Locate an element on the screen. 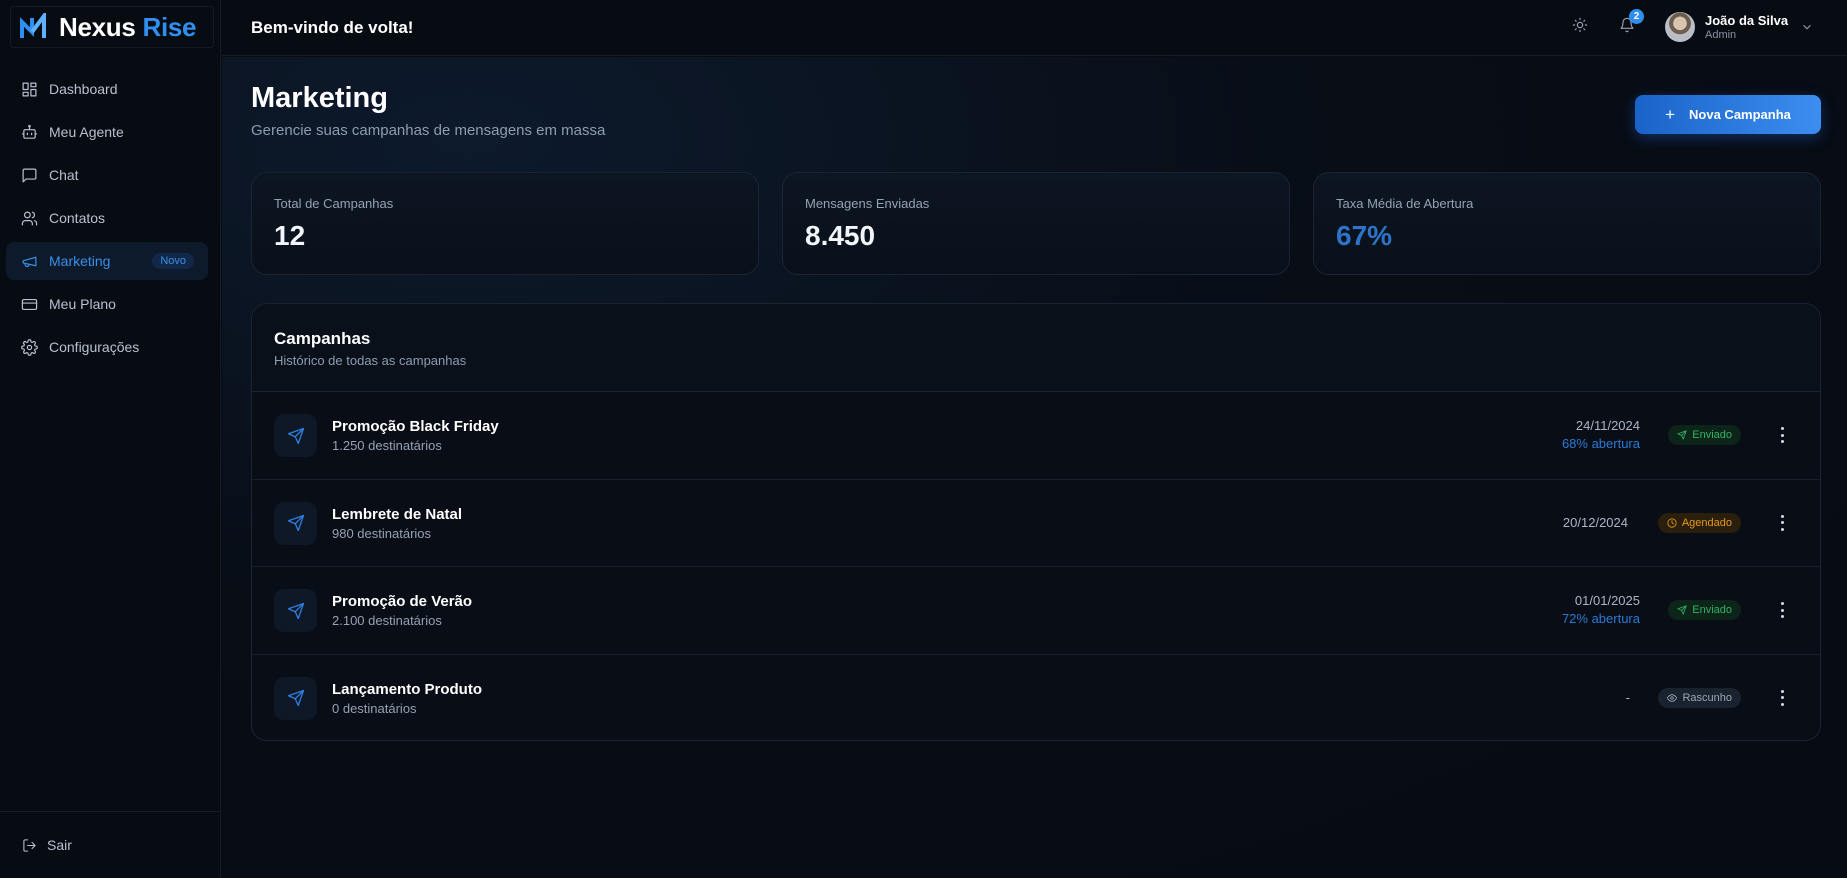  sidebar-item-contatos: Contatos is located at coordinates (107, 218).